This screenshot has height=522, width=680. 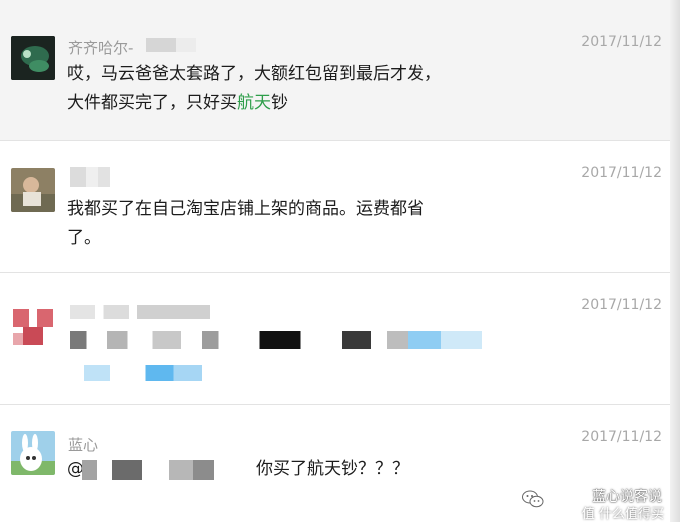 I want to click on comment-text: 你买了航天钞？？？, so click(x=332, y=469).